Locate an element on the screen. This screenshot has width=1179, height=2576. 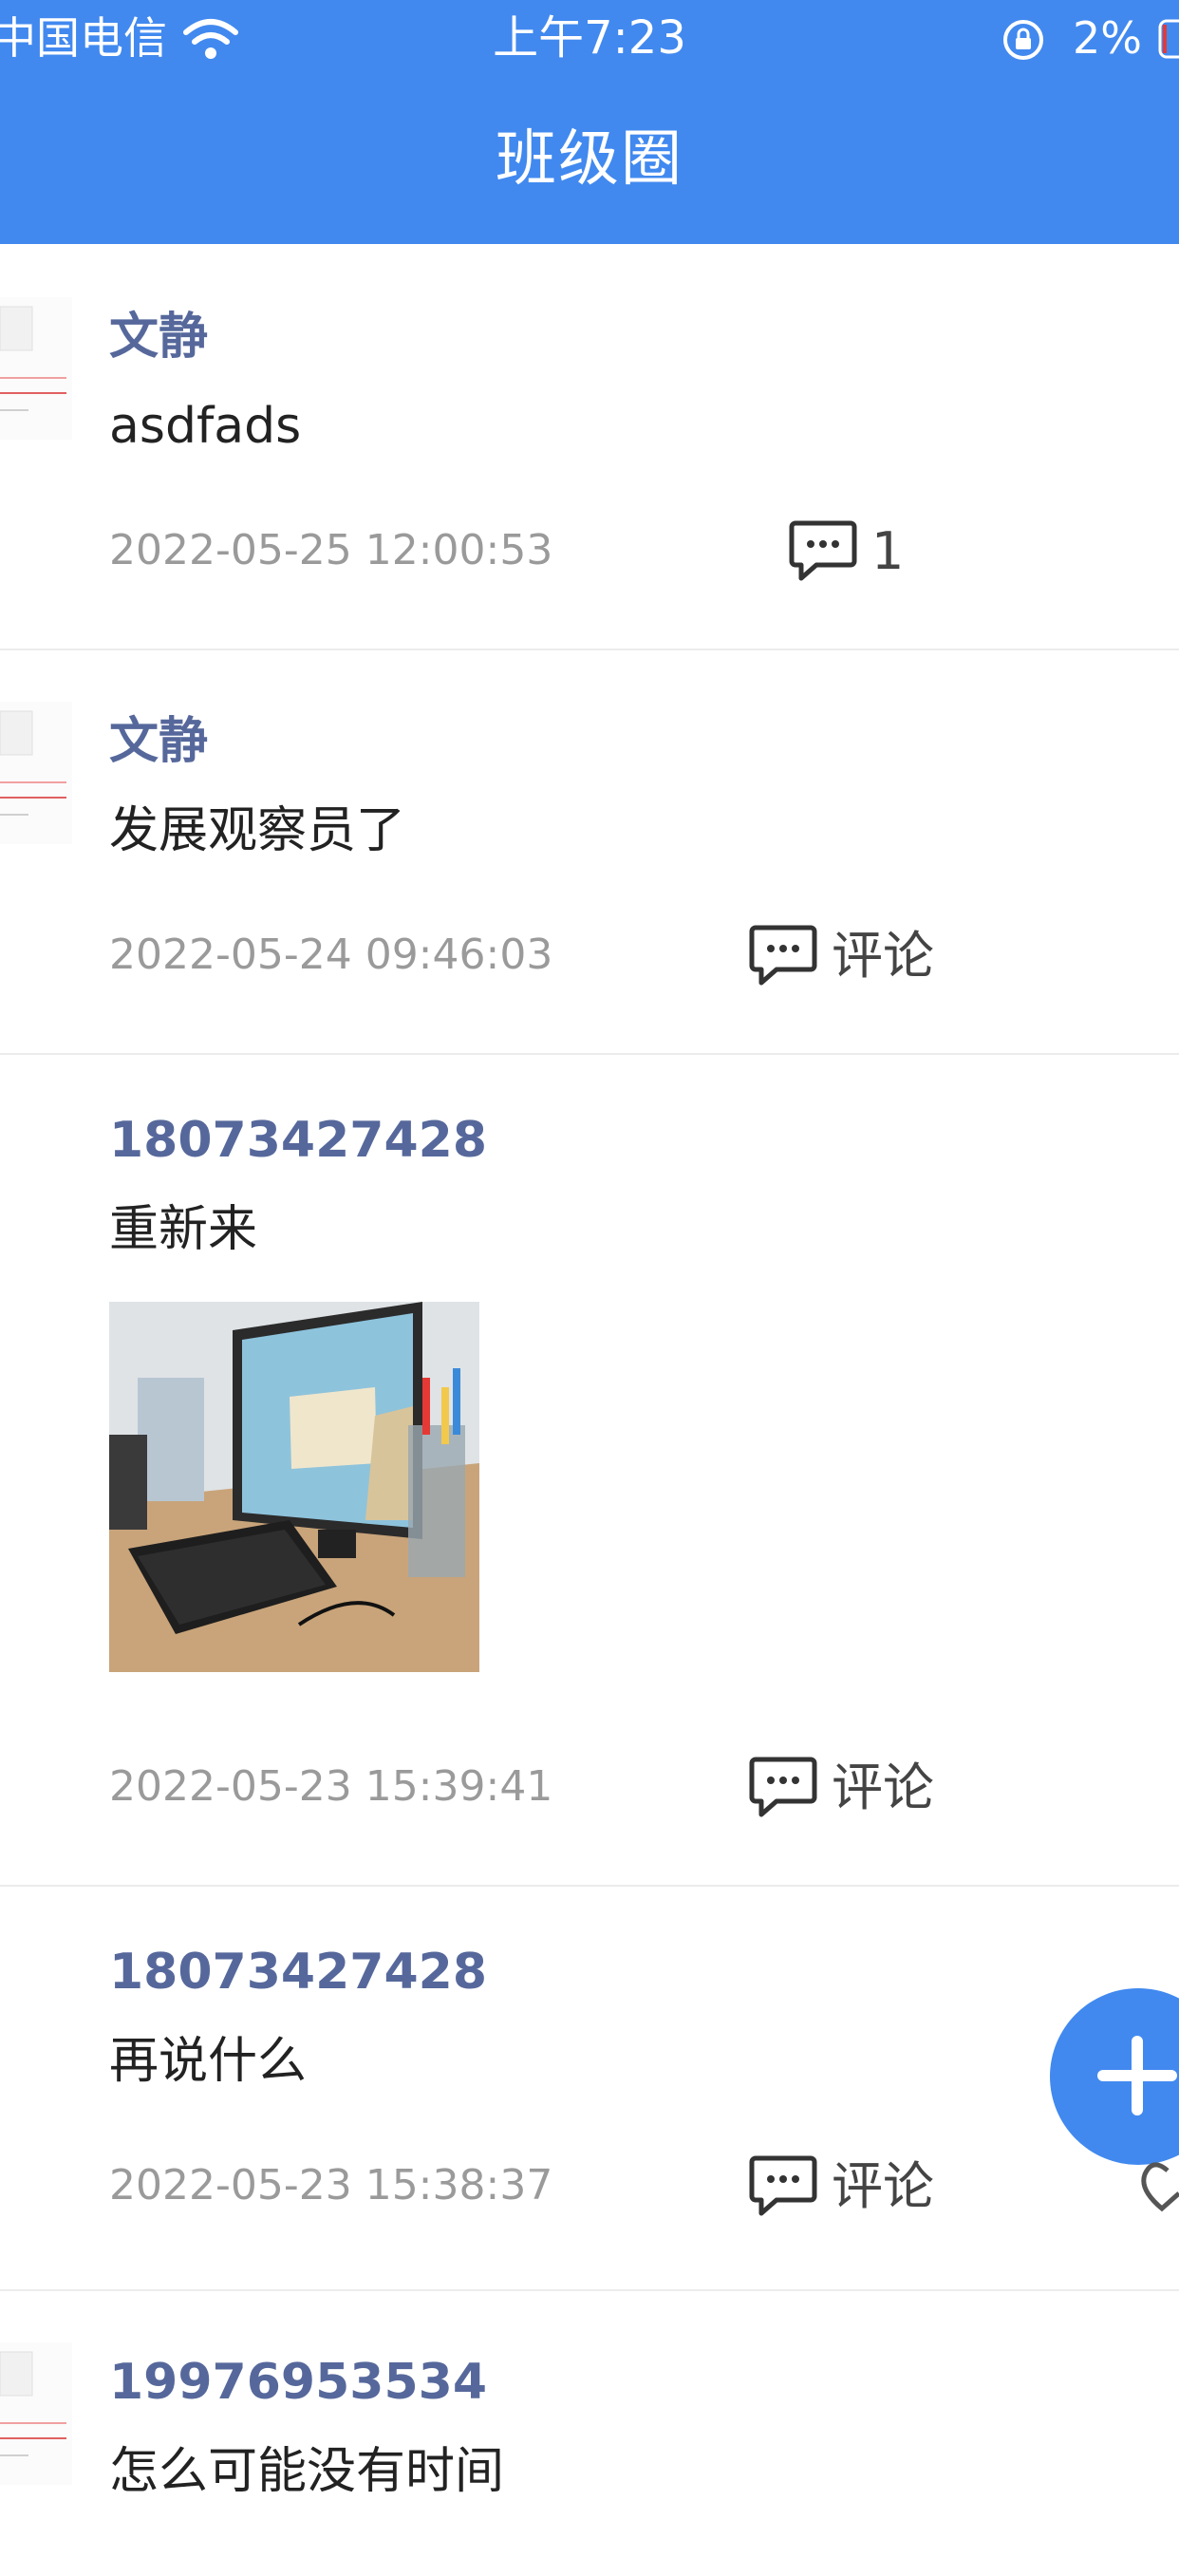
feed-post: 19976953534 怎么可能没有时间 is located at coordinates (589, 2433).